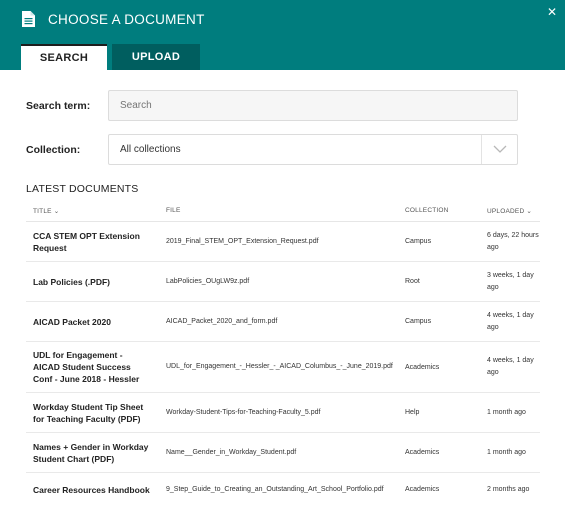  Describe the element at coordinates (150, 149) in the screenshot. I see `collection-selected-value: All collections` at that location.